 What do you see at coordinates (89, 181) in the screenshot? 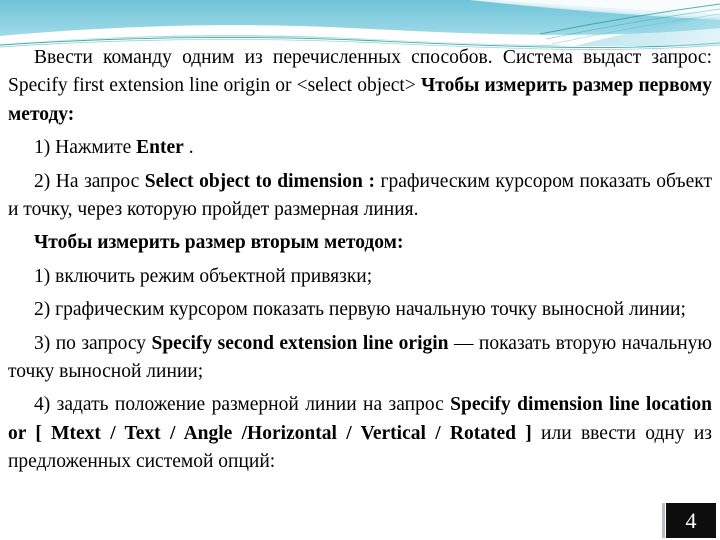
I see `m1-step2-text: 2) На запрос` at bounding box center [89, 181].